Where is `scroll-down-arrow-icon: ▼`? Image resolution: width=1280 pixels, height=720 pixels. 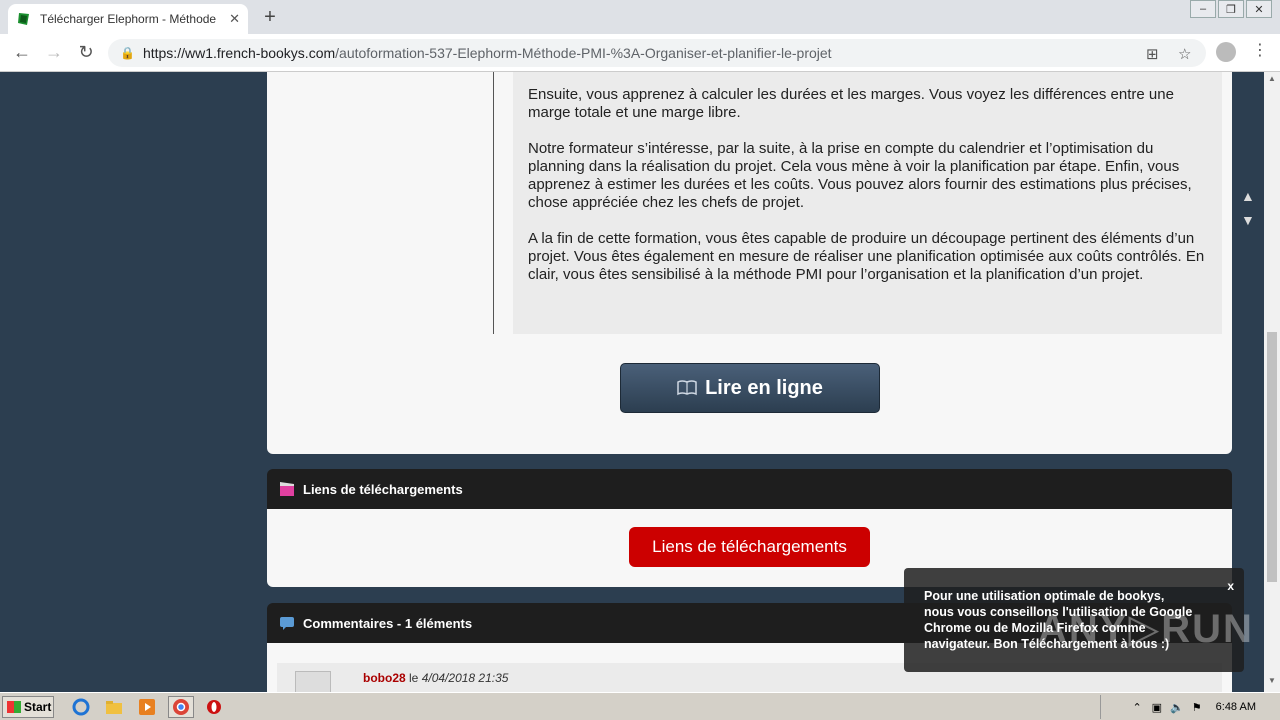 scroll-down-arrow-icon: ▼ is located at coordinates (1248, 220).